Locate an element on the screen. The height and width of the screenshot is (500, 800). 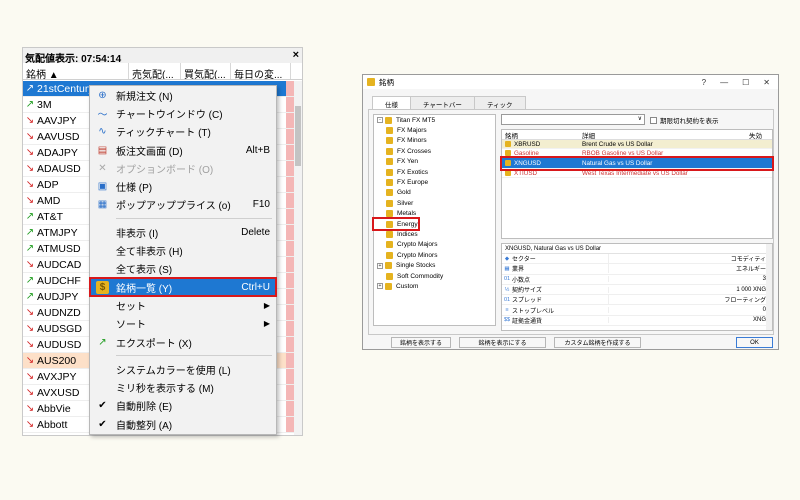
tab-spec: 仕様 is located at coordinates (391, 102).